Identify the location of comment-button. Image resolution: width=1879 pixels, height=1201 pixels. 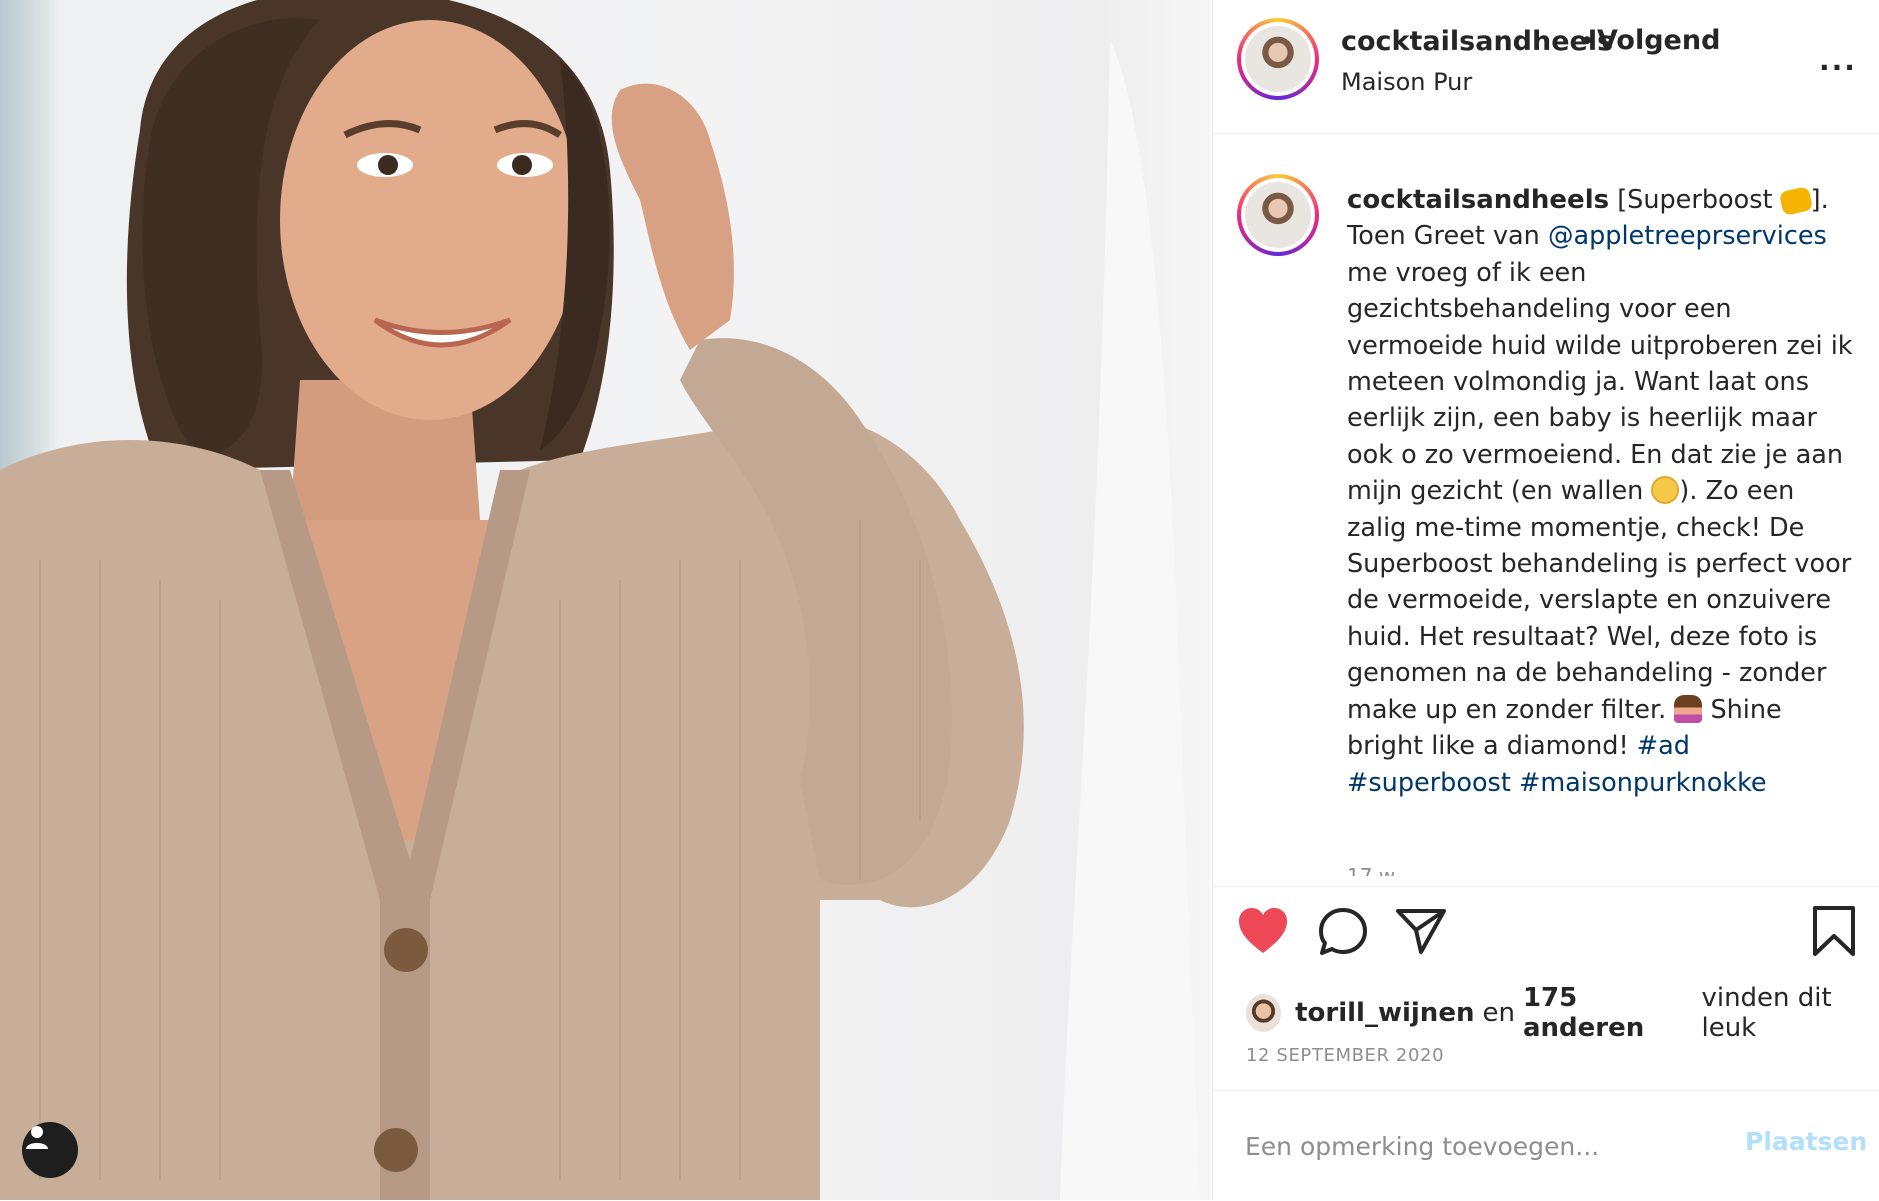
(1343, 932).